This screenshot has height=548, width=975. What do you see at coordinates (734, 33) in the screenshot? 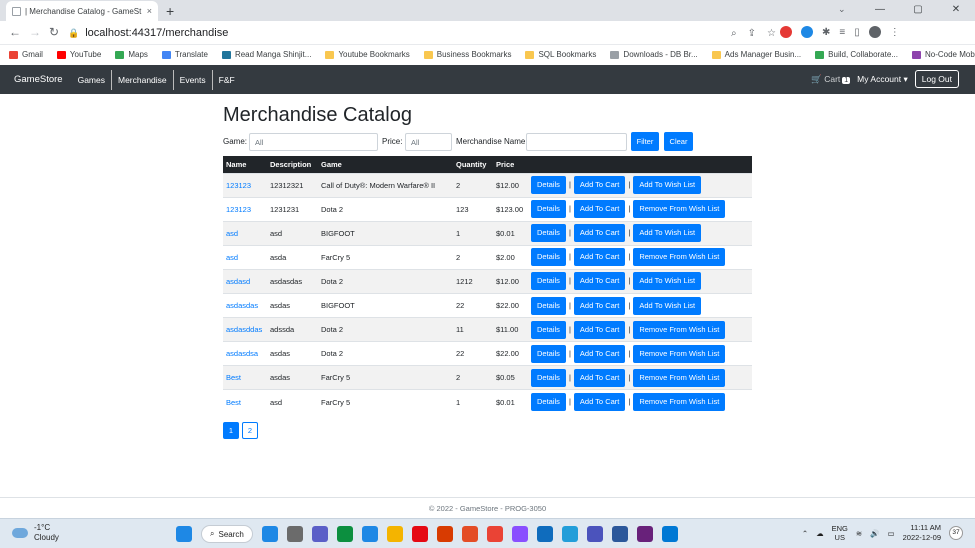
I see `zoom-icon: ⌕` at bounding box center [734, 33].